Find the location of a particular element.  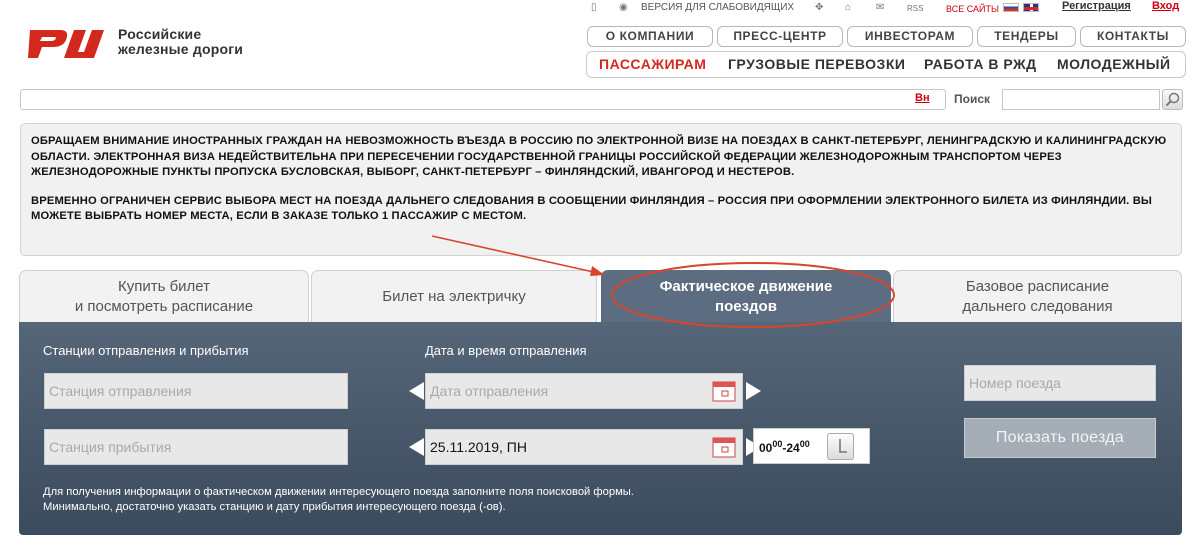

tab-actual-line2: поездов is located at coordinates (746, 306).